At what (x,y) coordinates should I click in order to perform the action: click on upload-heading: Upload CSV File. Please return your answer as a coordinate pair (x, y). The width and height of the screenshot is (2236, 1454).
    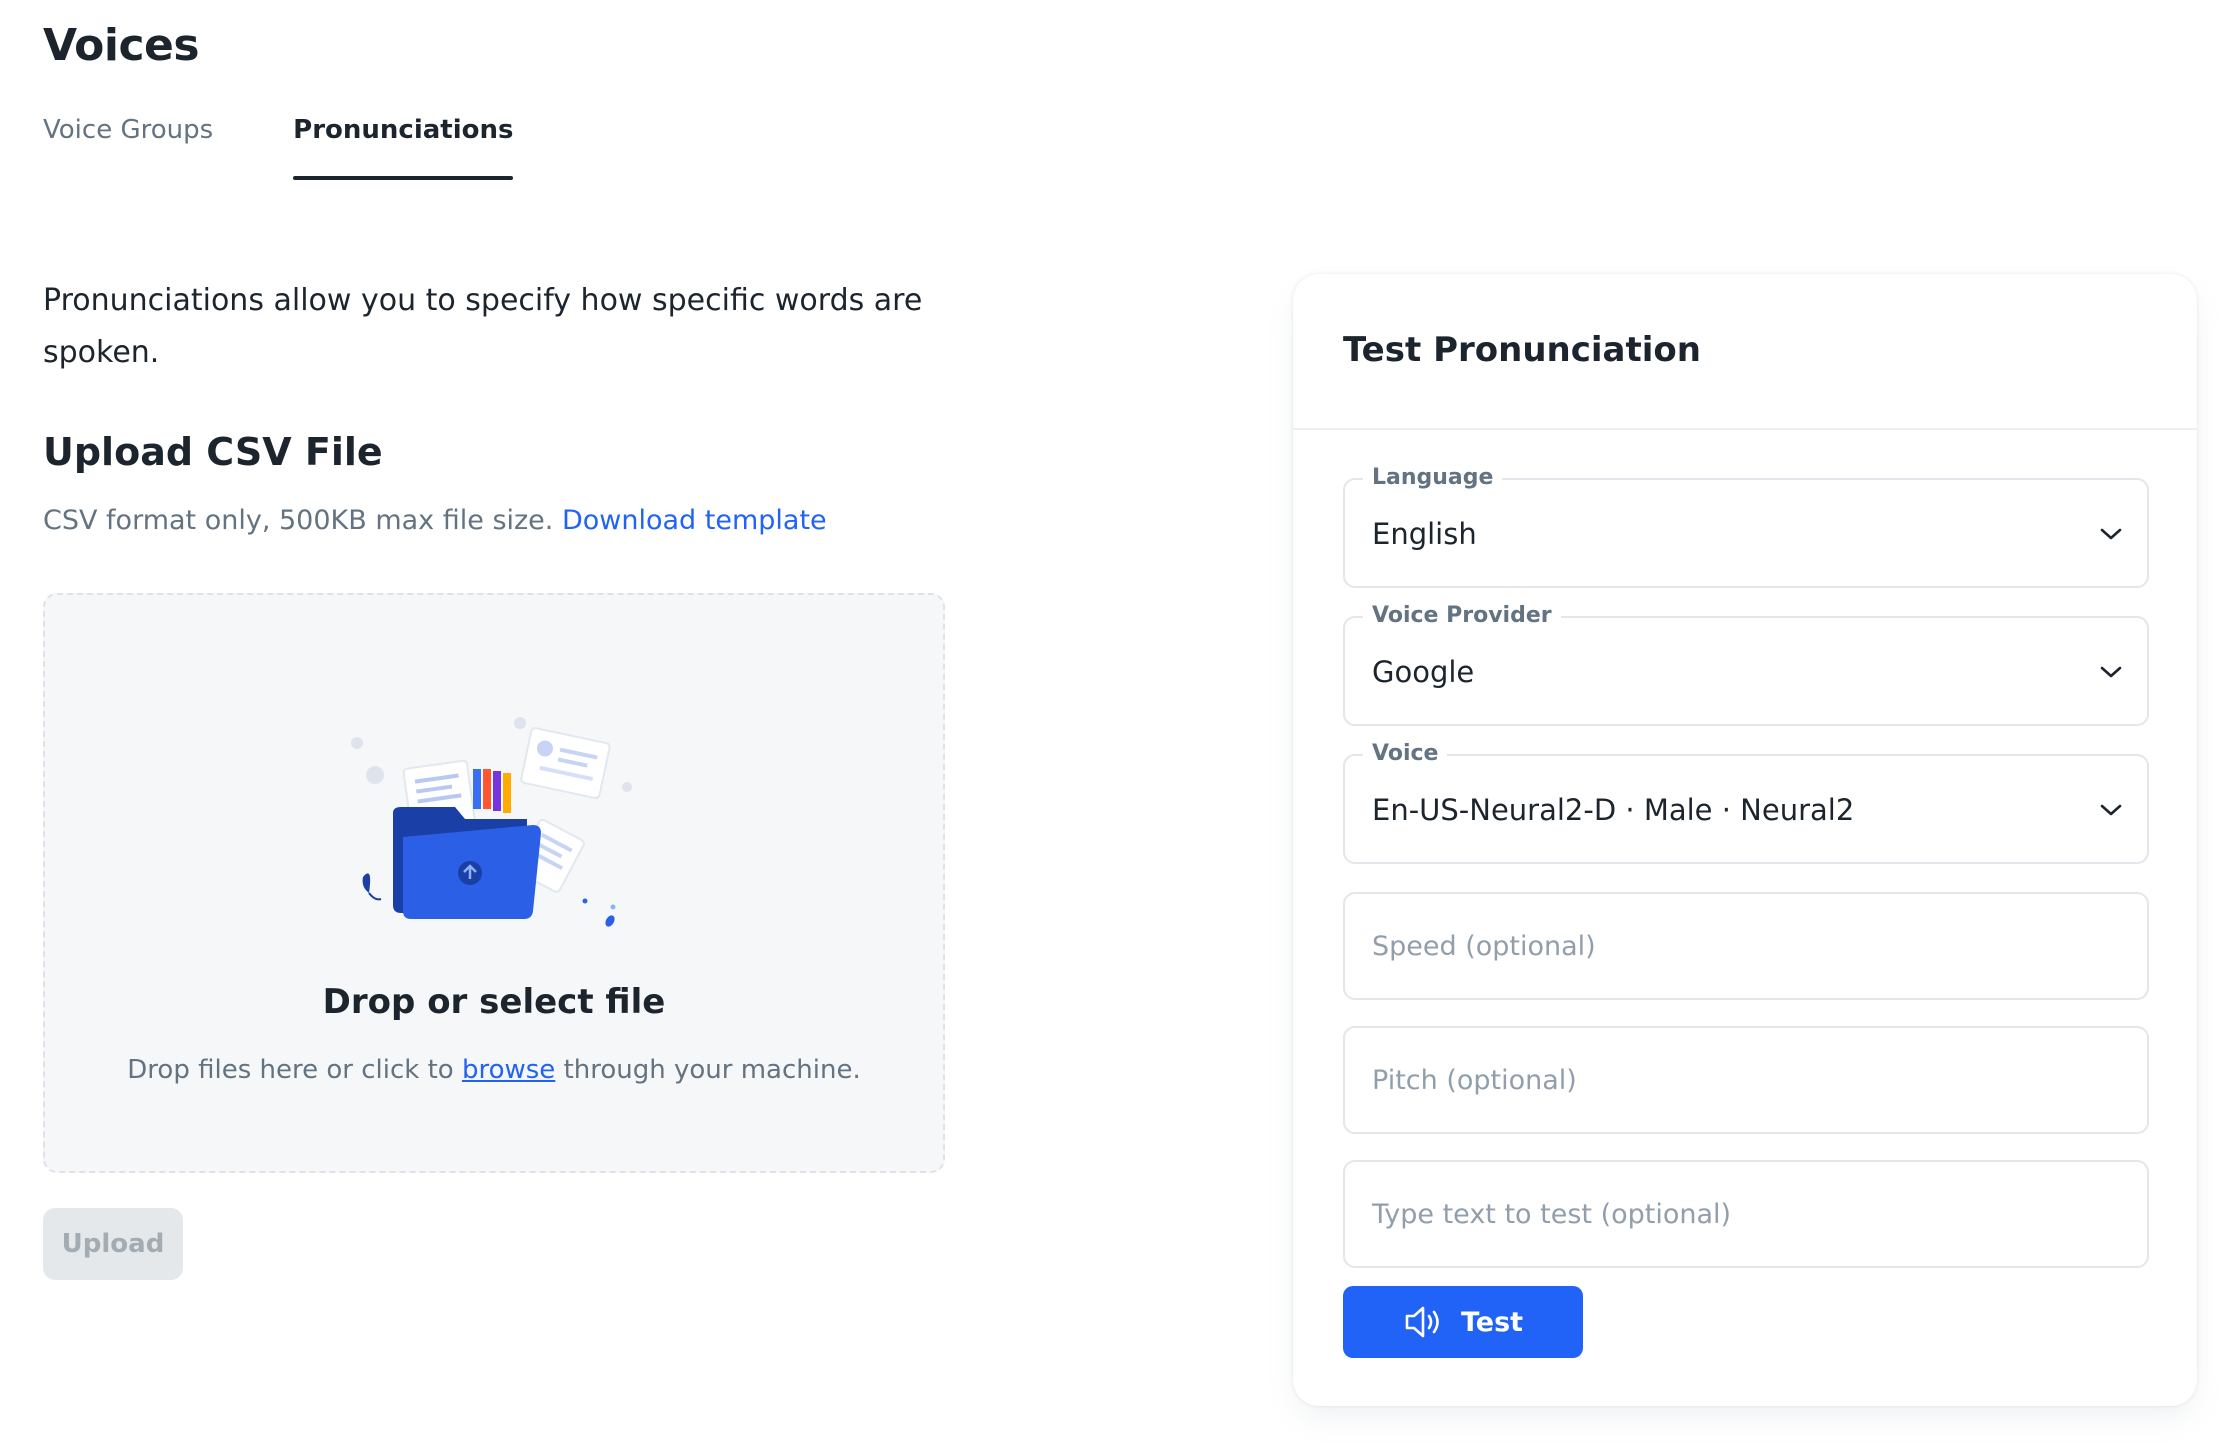
    Looking at the image, I should click on (213, 452).